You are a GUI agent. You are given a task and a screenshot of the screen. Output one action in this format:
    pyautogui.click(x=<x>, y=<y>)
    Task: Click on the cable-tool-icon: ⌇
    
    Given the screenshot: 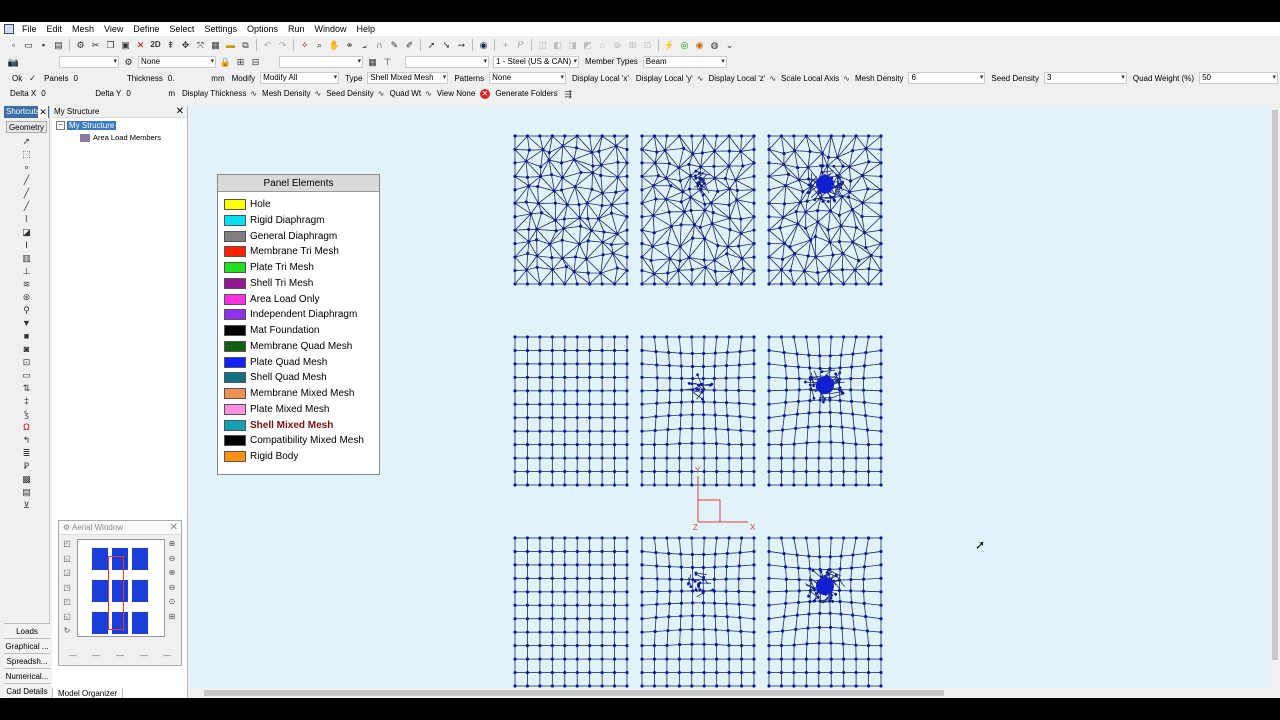 What is the action you would take?
    pyautogui.click(x=27, y=219)
    